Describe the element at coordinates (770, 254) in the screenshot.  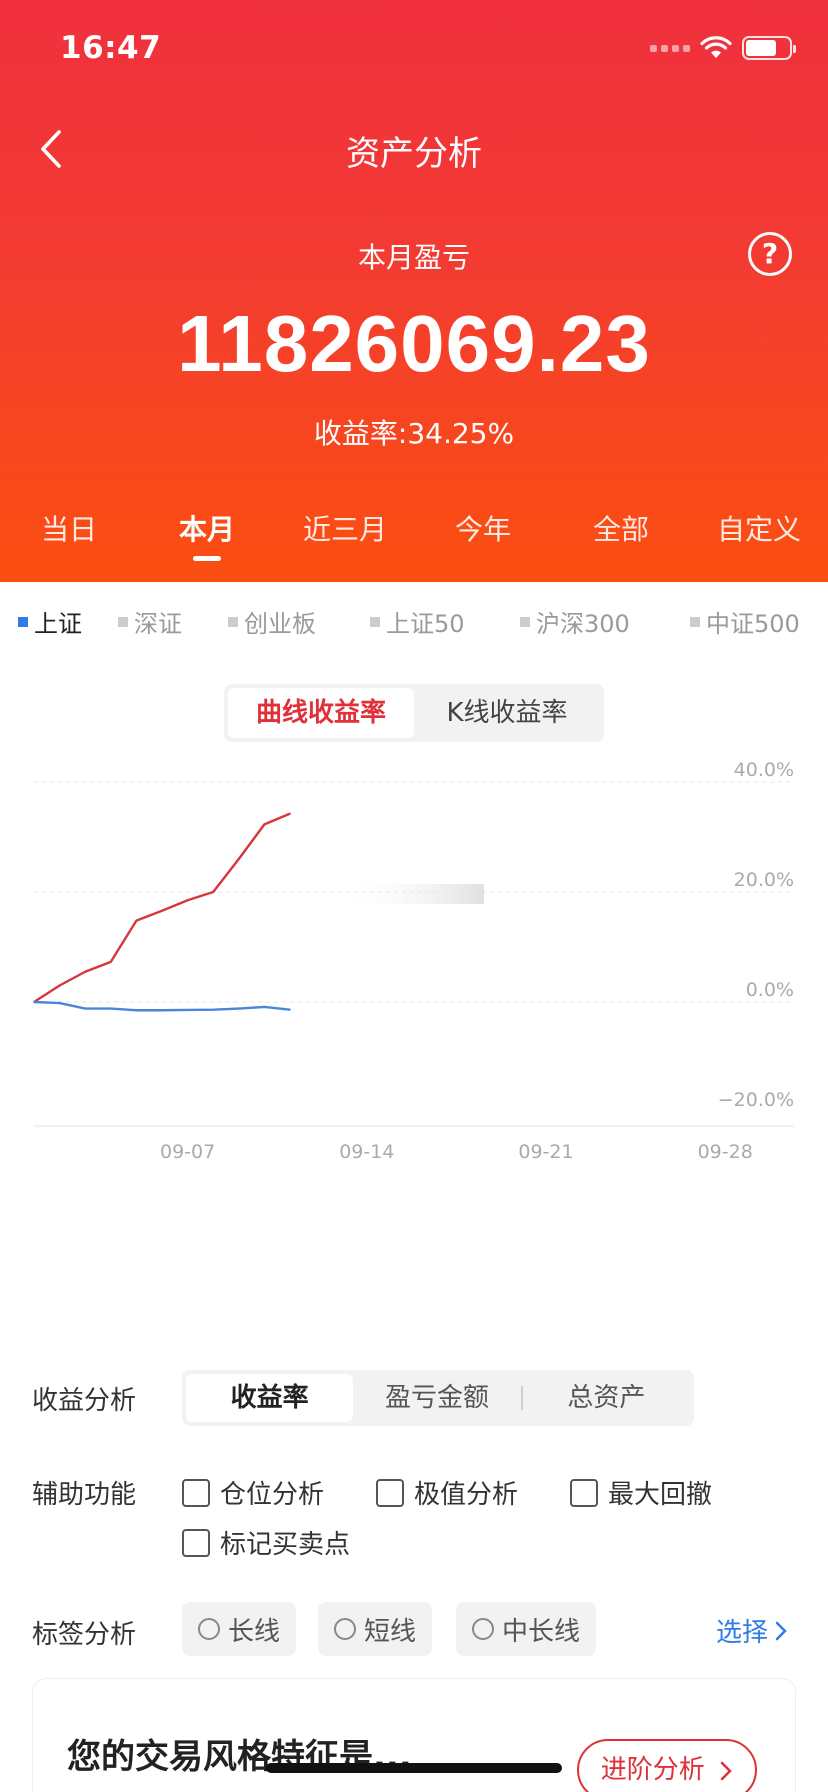
I see `help-icon: ?` at that location.